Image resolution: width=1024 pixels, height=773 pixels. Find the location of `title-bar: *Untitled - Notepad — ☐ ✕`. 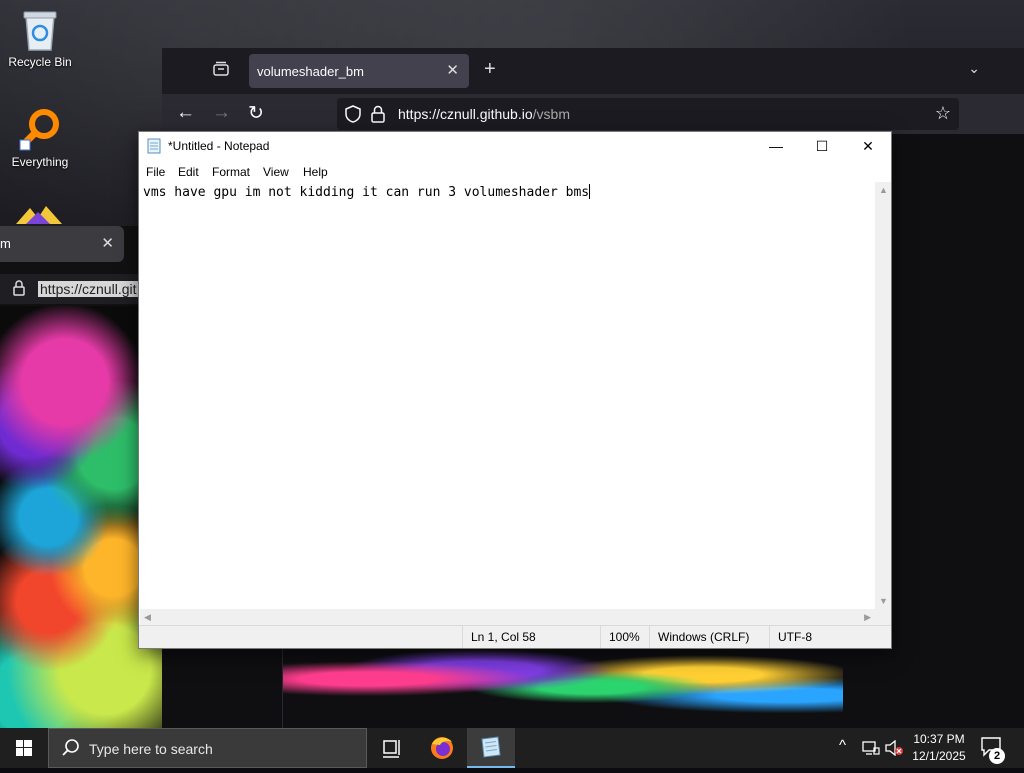

title-bar: *Untitled - Notepad — ☐ ✕ is located at coordinates (515, 146).